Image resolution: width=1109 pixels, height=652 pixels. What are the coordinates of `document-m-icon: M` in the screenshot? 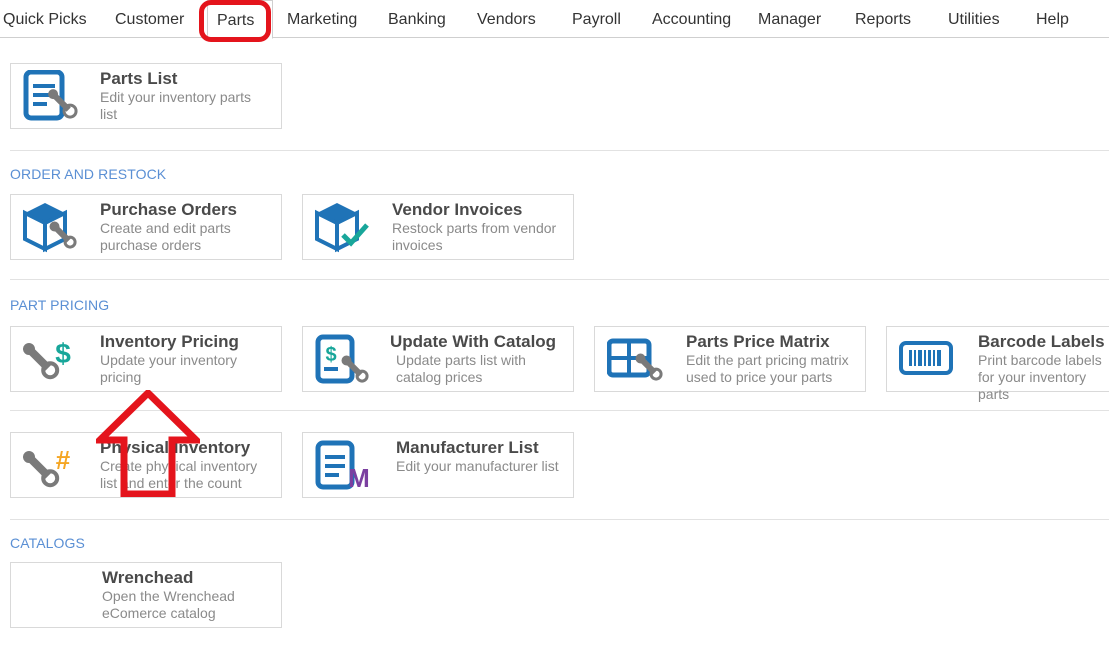 It's located at (342, 465).